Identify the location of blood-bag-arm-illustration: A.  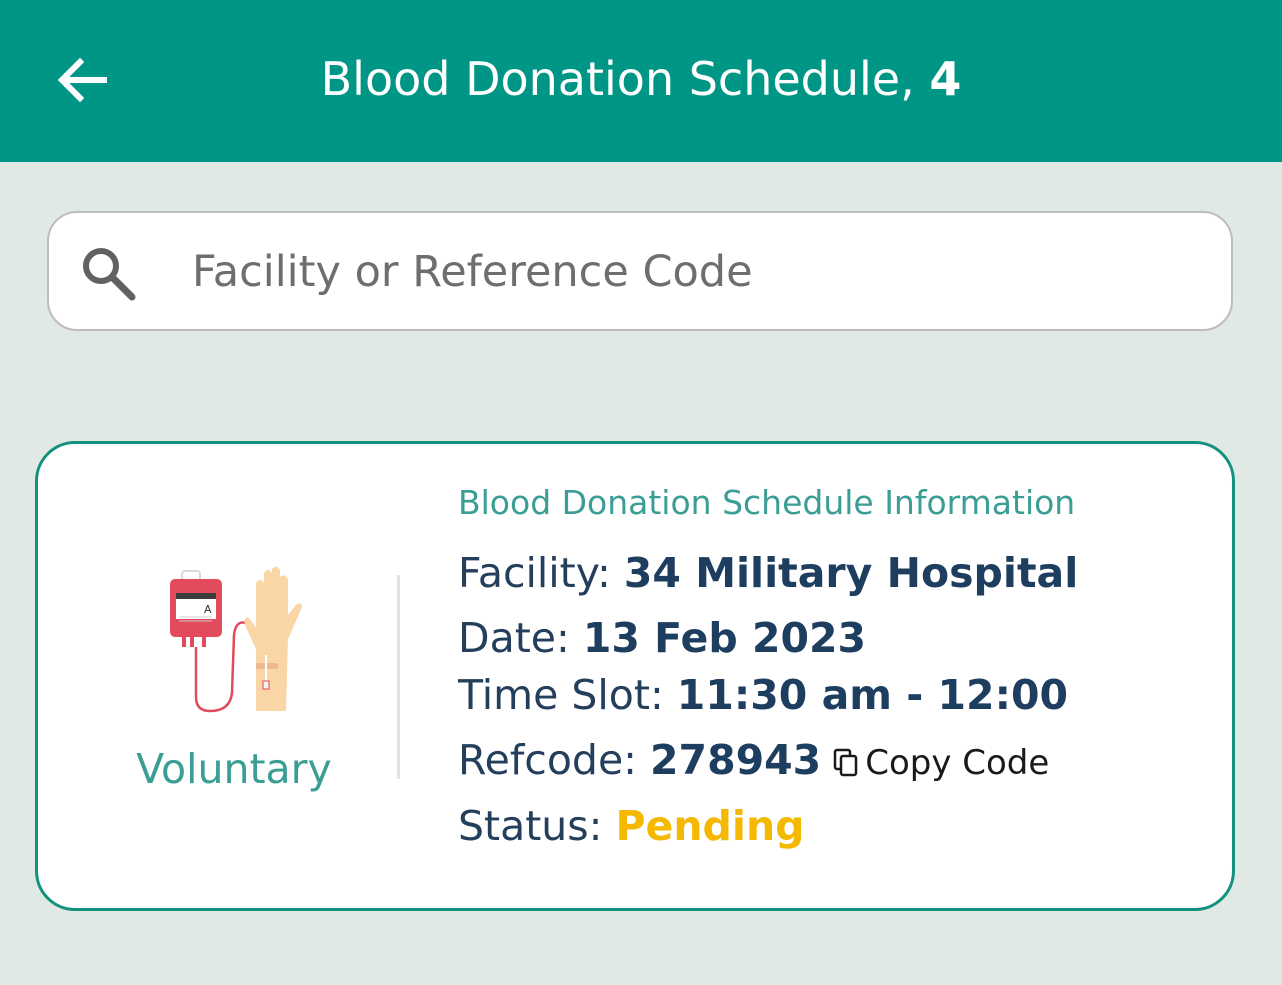
(236, 639).